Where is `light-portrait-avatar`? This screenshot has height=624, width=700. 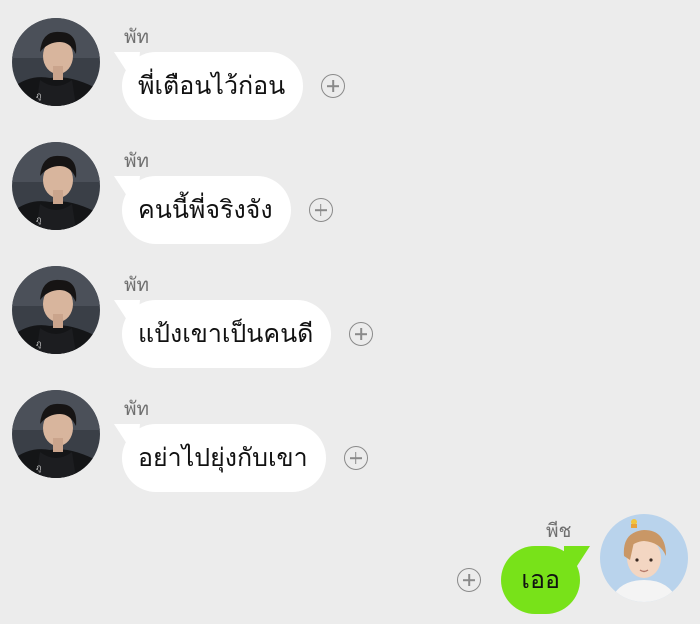
light-portrait-avatar is located at coordinates (644, 558).